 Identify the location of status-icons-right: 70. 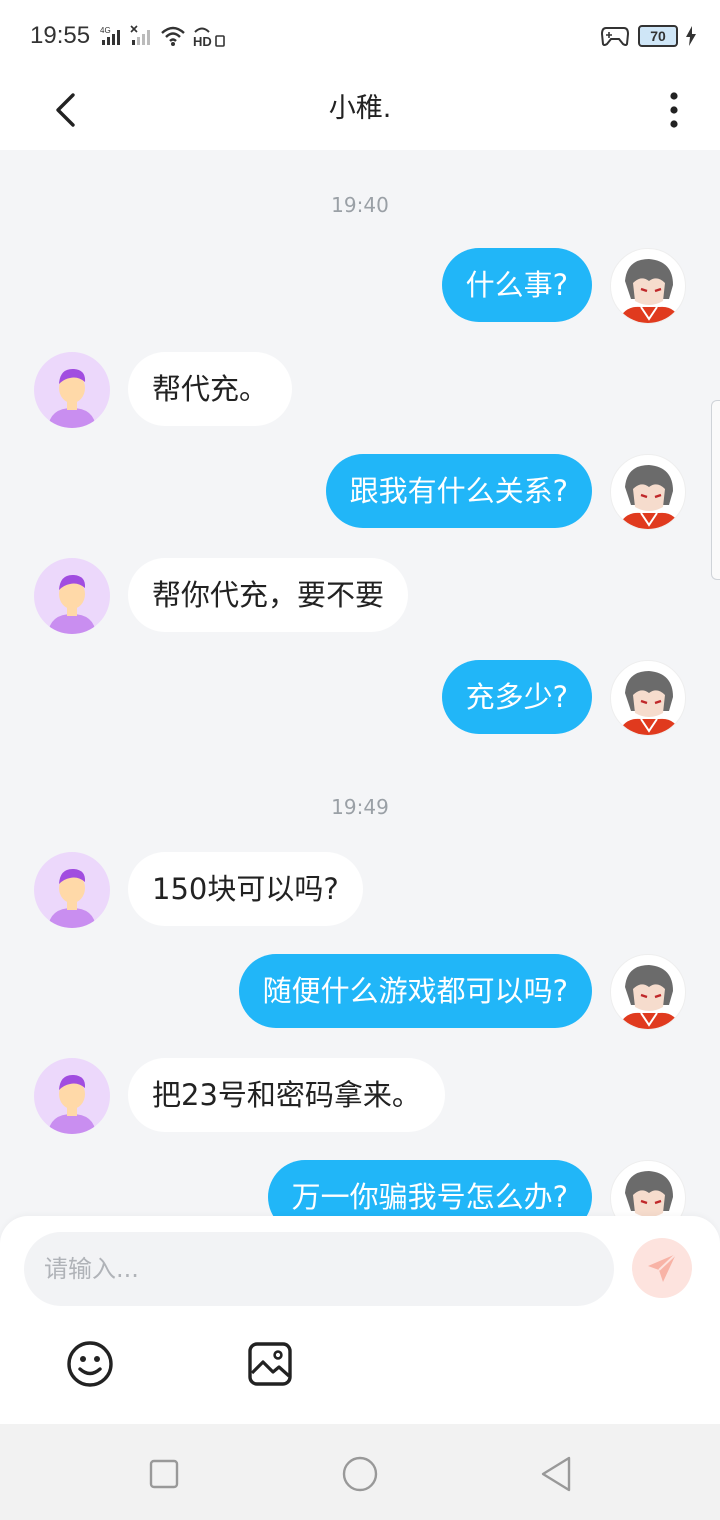
(648, 36).